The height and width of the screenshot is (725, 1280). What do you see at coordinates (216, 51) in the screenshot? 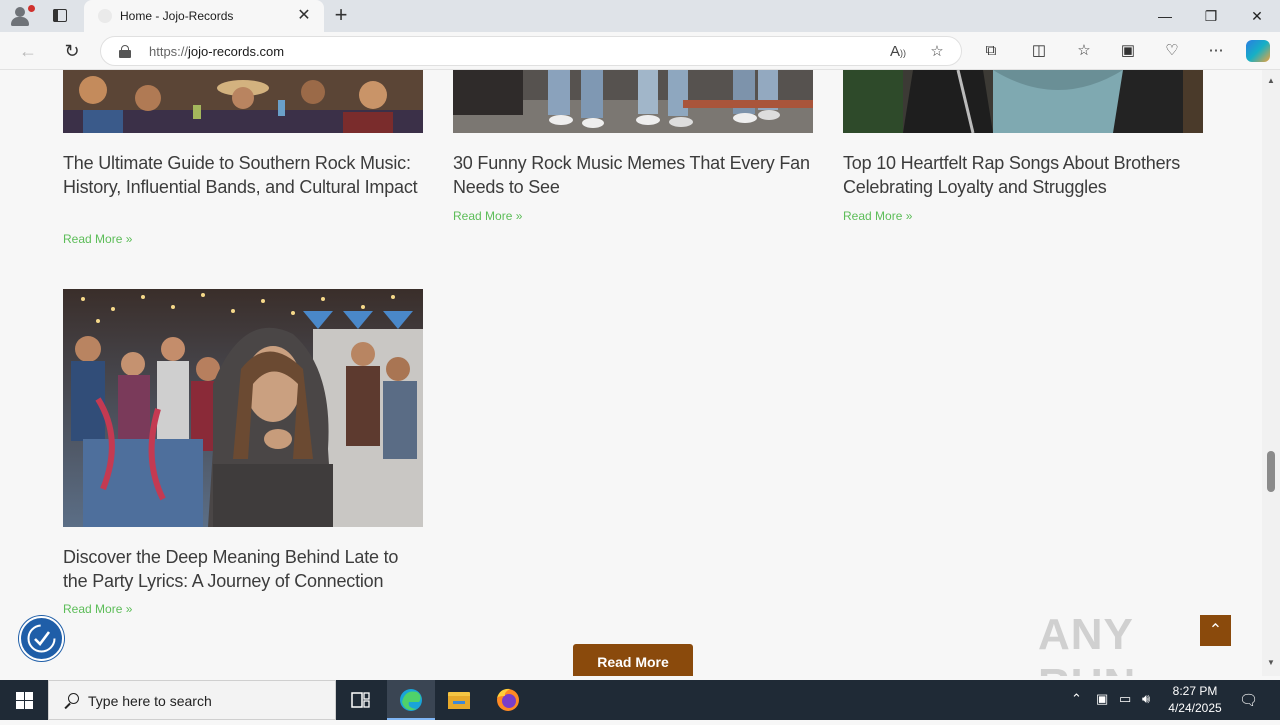
I see `url-text: https://jojo-records.com` at bounding box center [216, 51].